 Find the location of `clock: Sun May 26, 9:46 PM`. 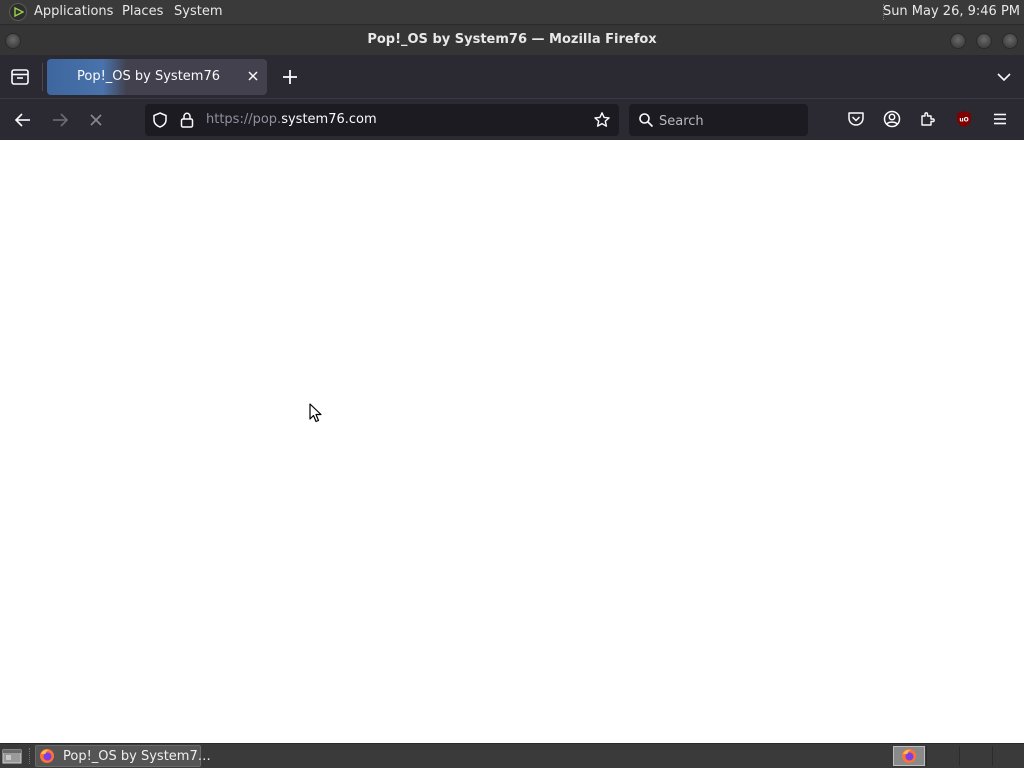

clock: Sun May 26, 9:46 PM is located at coordinates (951, 12).